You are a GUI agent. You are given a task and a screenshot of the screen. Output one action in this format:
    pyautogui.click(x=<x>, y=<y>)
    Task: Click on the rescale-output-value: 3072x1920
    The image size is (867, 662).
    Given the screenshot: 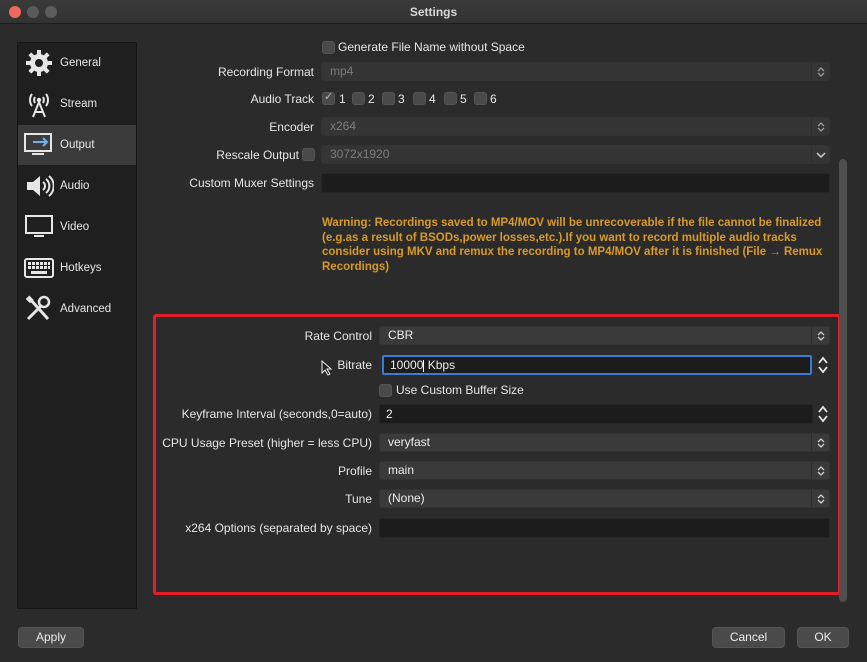 What is the action you would take?
    pyautogui.click(x=360, y=154)
    